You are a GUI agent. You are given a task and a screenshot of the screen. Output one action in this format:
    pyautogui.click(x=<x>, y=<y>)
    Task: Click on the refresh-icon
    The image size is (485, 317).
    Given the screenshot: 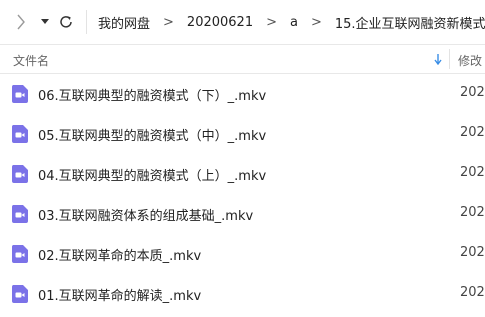 What is the action you would take?
    pyautogui.click(x=66, y=22)
    